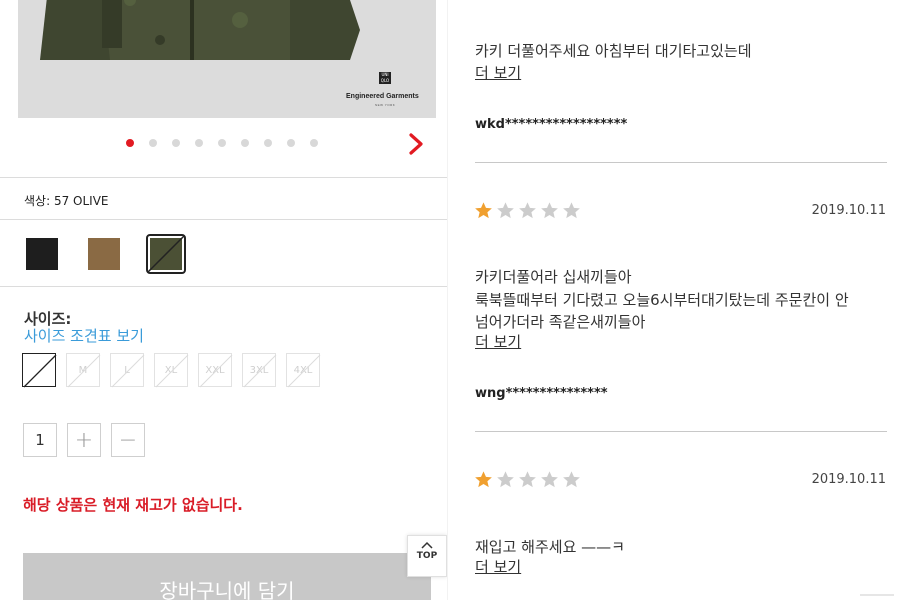  I want to click on color-swatches, so click(104, 254).